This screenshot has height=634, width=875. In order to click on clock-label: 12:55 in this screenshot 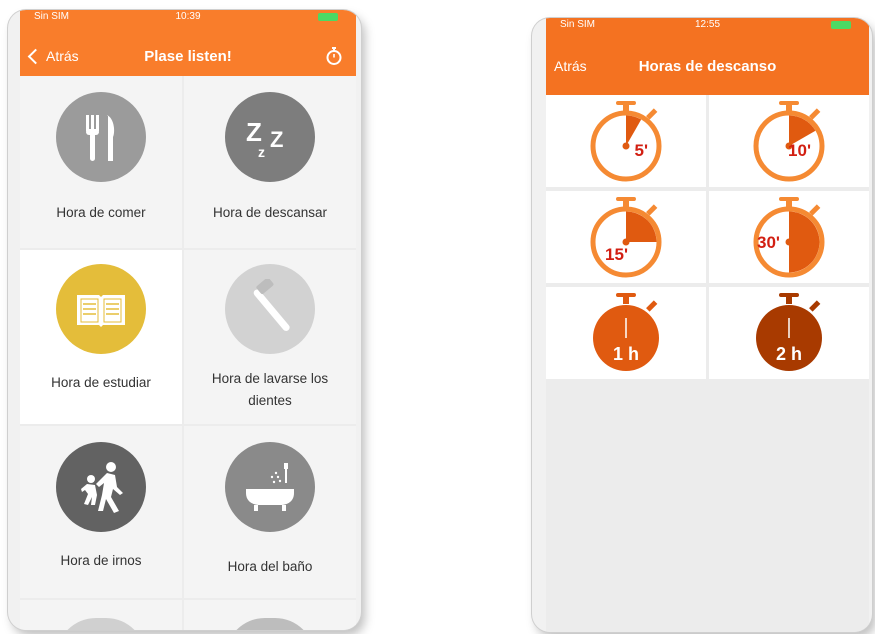, I will do `click(707, 24)`.